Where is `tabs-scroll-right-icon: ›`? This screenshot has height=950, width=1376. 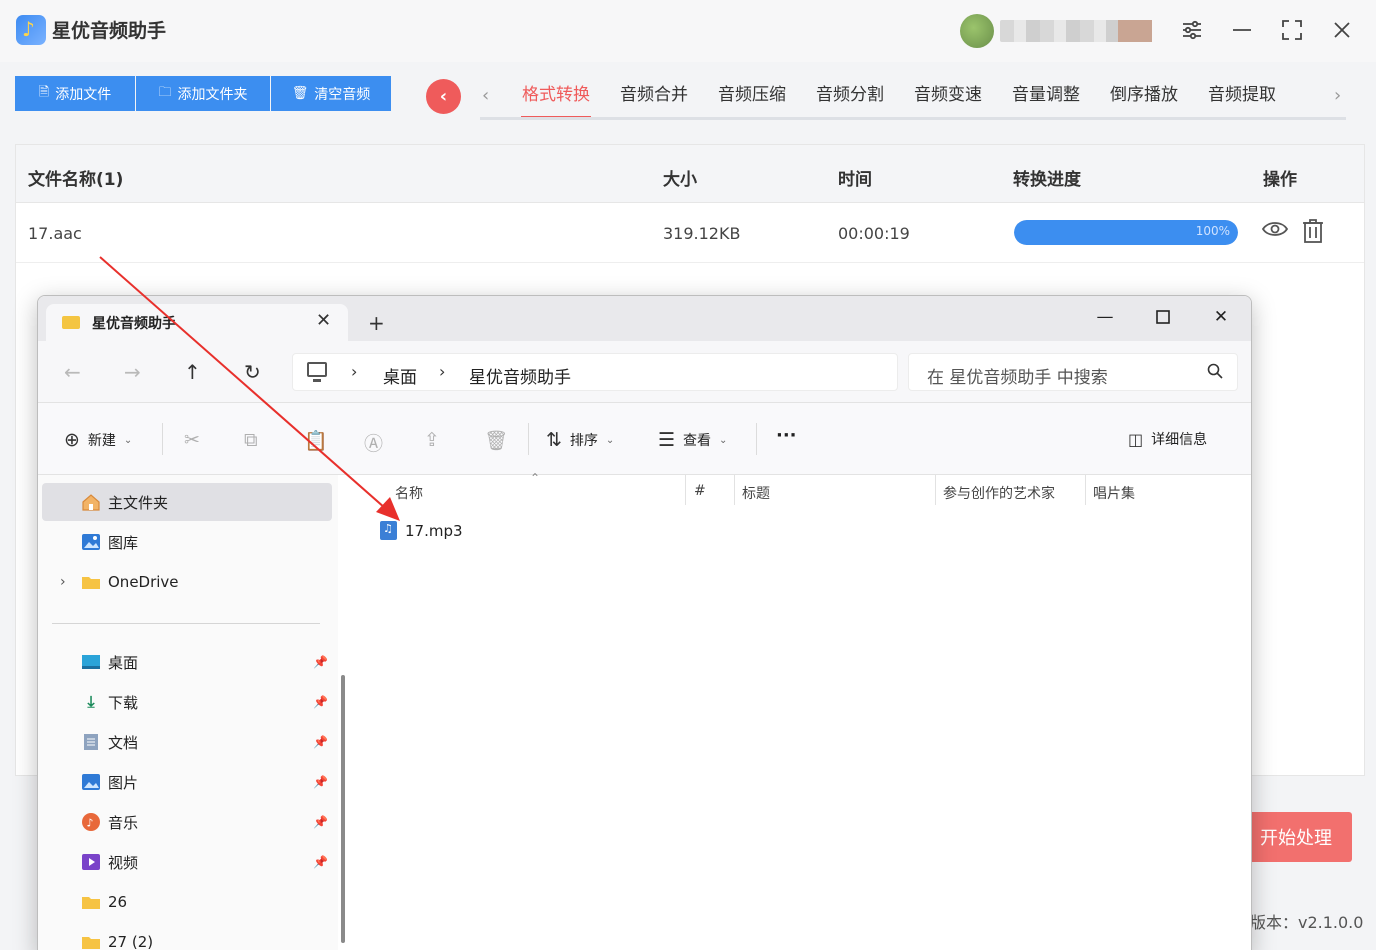
tabs-scroll-right-icon: › is located at coordinates (1337, 95).